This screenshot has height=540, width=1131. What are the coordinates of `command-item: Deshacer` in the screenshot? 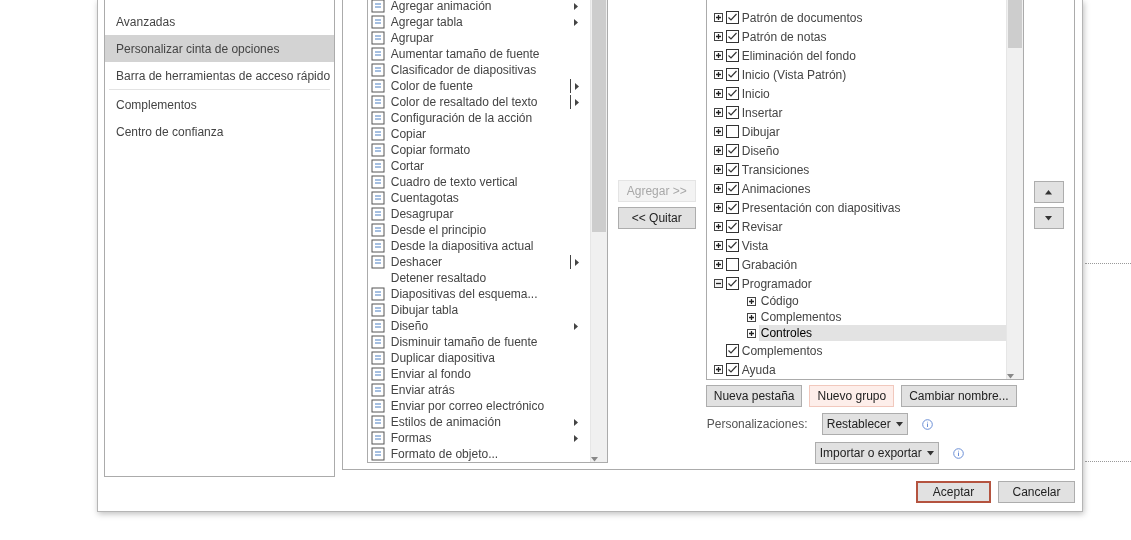 It's located at (479, 262).